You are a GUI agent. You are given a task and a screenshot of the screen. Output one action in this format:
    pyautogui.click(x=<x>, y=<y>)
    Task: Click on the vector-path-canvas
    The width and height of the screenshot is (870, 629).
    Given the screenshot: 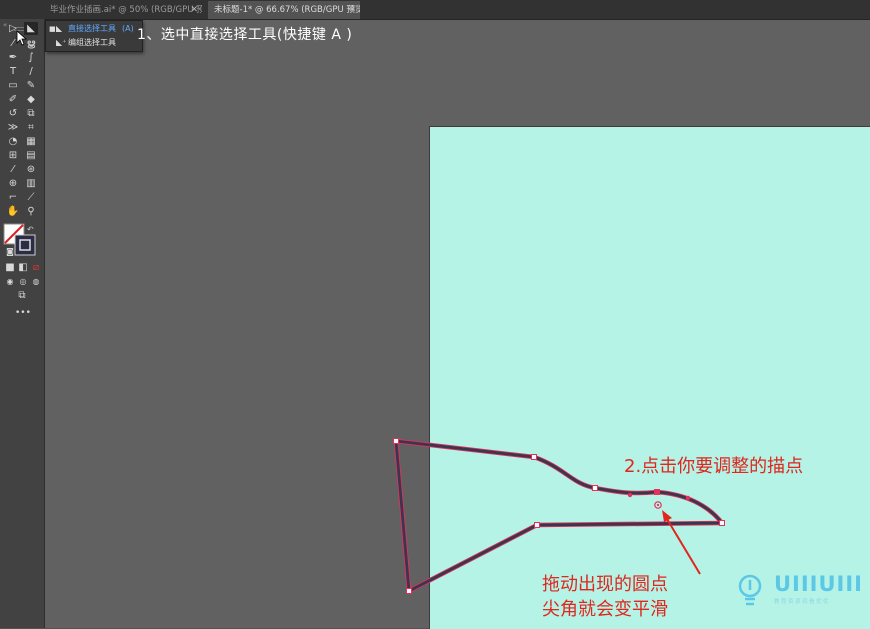 What is the action you would take?
    pyautogui.click(x=559, y=516)
    